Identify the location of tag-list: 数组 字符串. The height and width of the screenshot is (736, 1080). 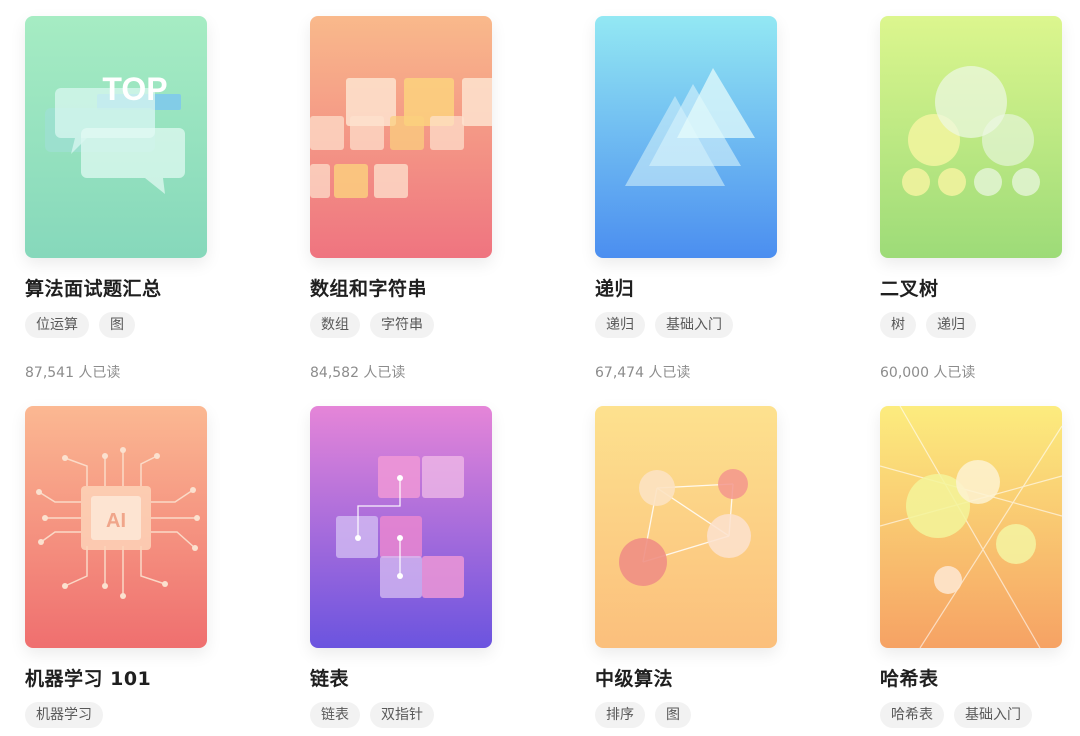
(372, 325).